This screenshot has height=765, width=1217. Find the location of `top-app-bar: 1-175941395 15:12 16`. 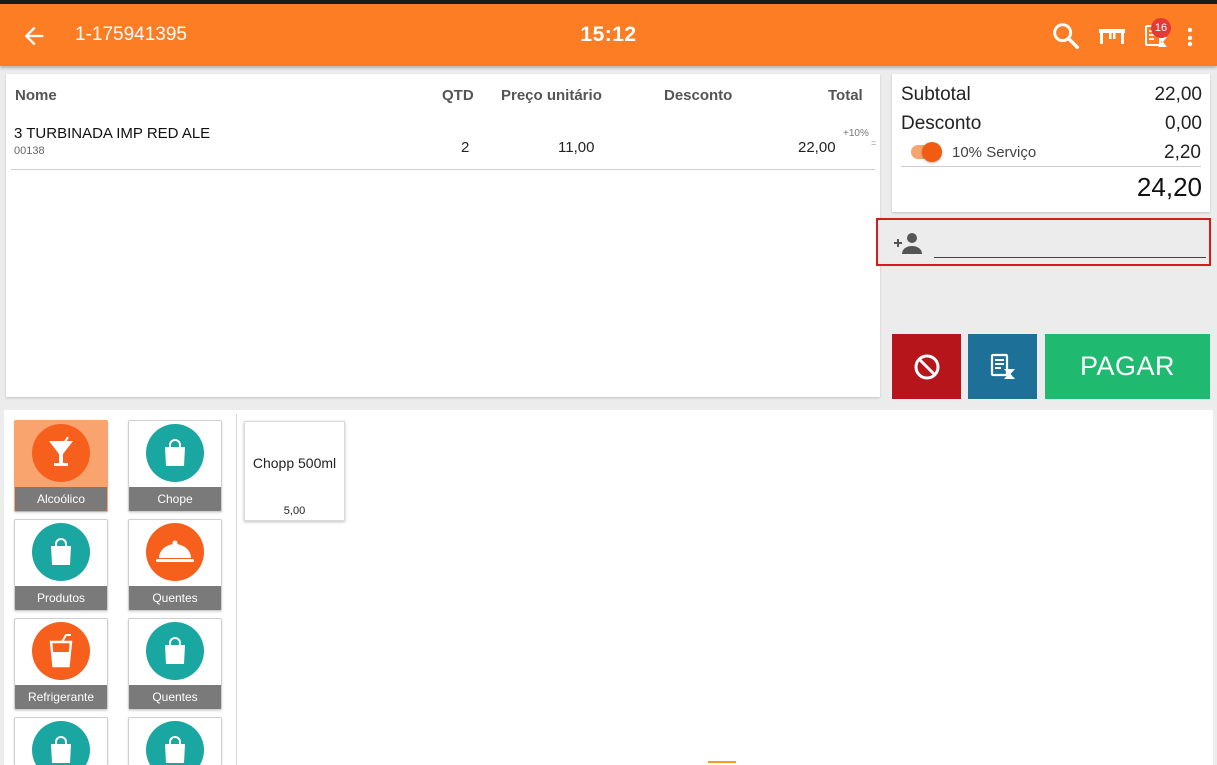

top-app-bar: 1-175941395 15:12 16 is located at coordinates (608, 33).